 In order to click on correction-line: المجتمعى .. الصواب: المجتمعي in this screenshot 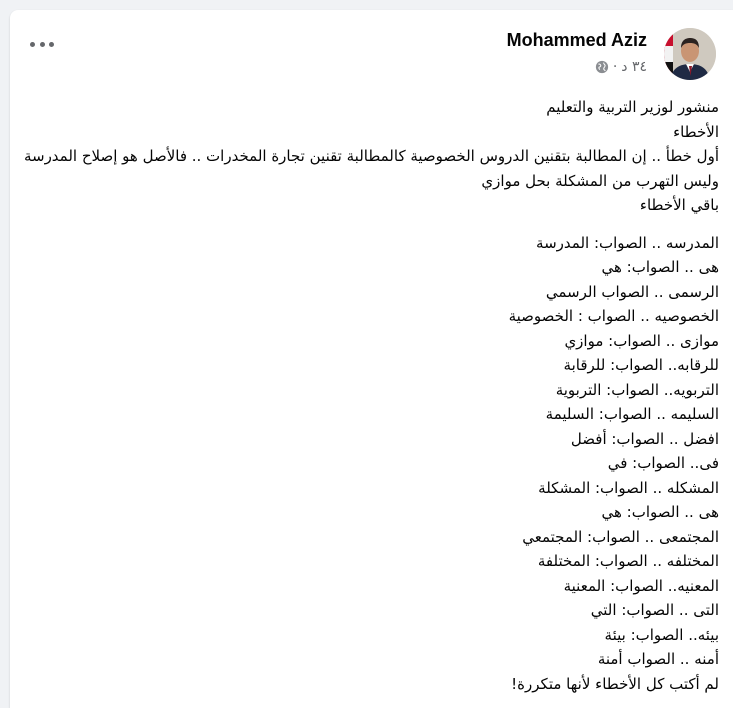, I will do `click(620, 536)`.